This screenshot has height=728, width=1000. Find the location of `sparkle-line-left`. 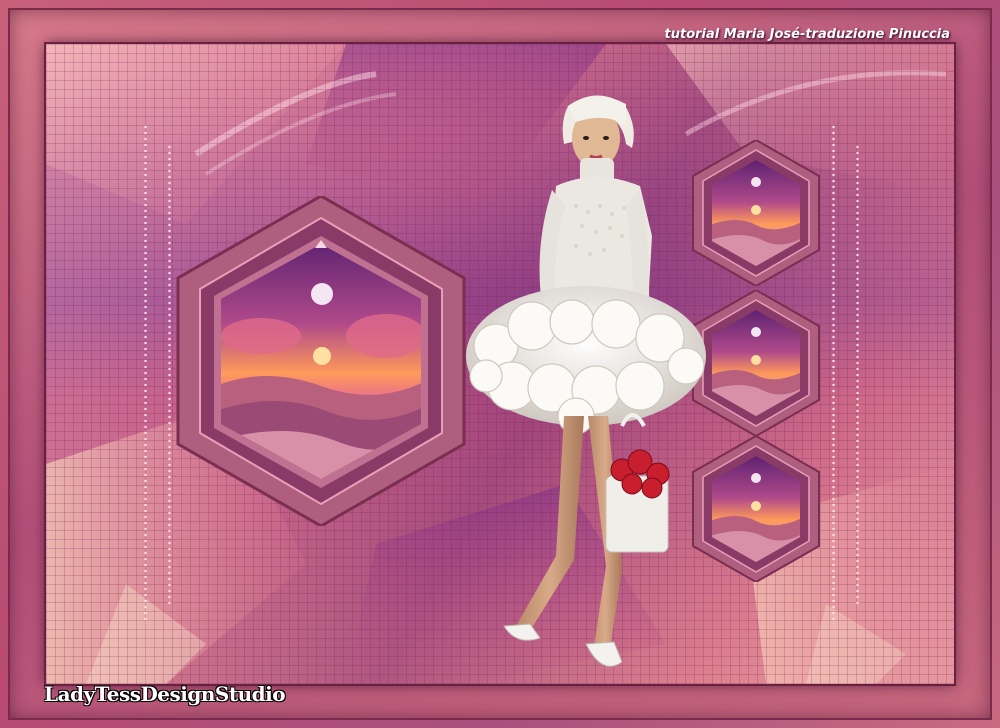

sparkle-line-left is located at coordinates (145, 374).